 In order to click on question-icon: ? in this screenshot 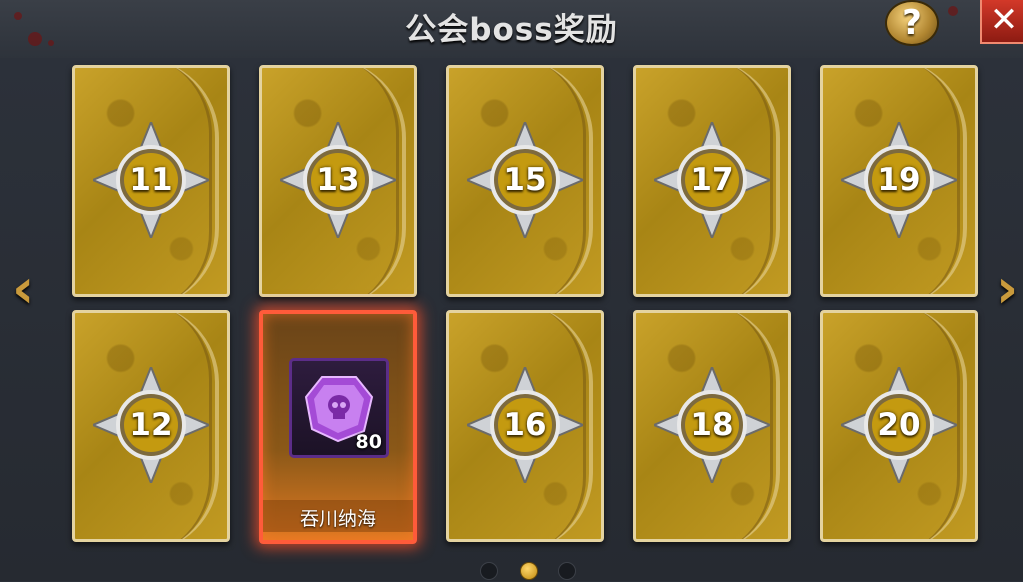, I will do `click(912, 23)`.